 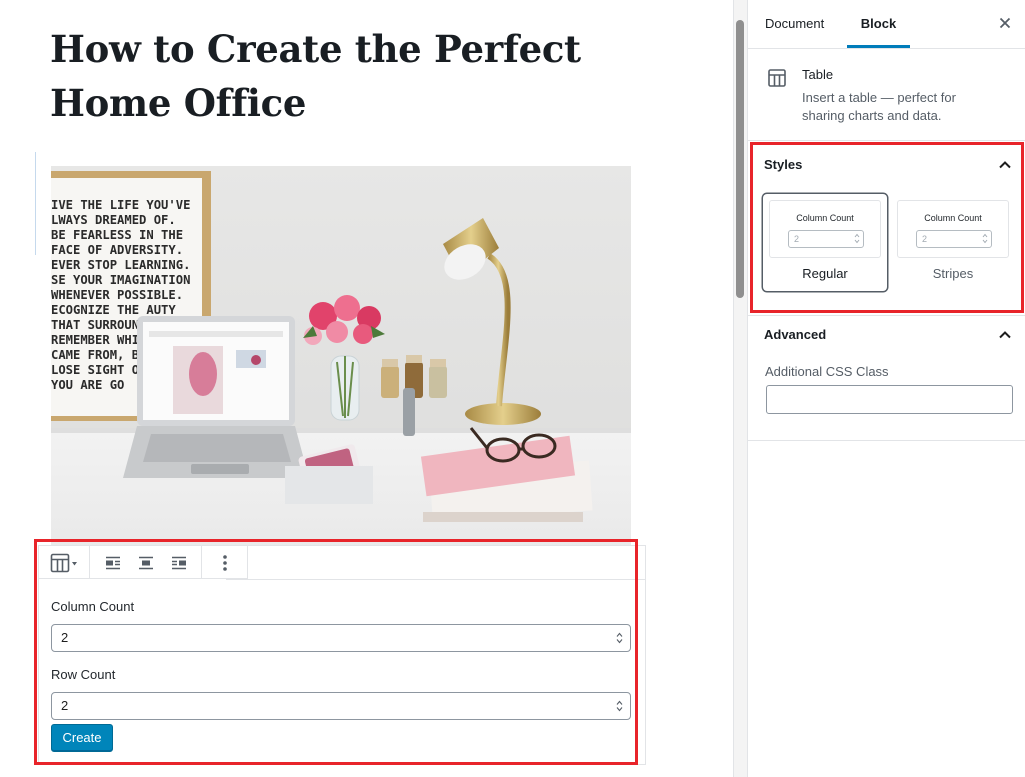 What do you see at coordinates (98, 355) in the screenshot?
I see `svg-text: CAME FROM, BU` at bounding box center [98, 355].